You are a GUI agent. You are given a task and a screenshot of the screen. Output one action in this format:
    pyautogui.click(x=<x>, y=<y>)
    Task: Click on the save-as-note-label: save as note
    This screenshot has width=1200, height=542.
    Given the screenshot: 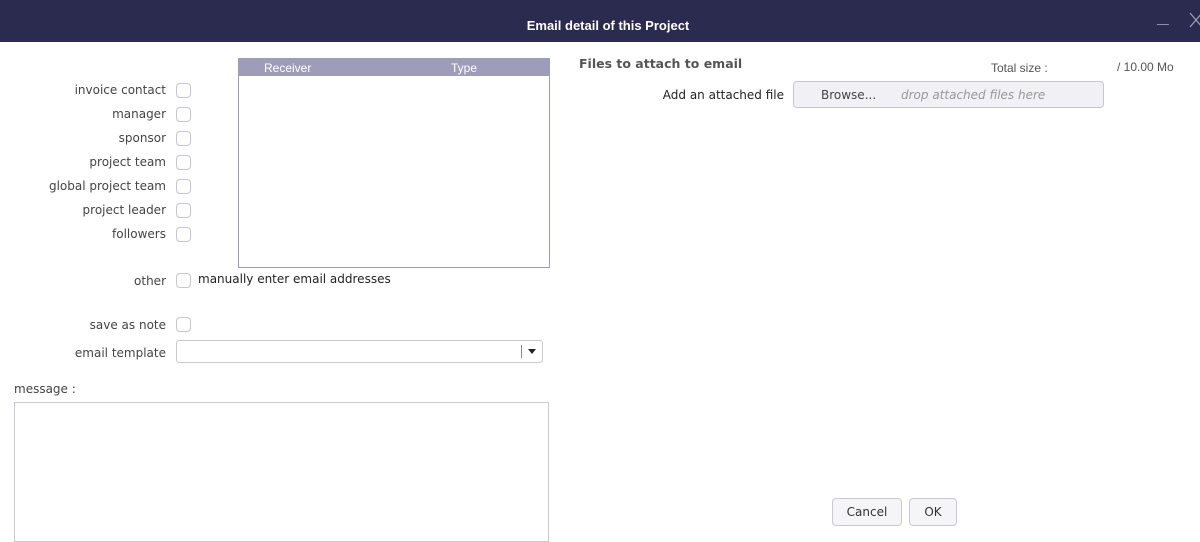 What is the action you would take?
    pyautogui.click(x=127, y=325)
    